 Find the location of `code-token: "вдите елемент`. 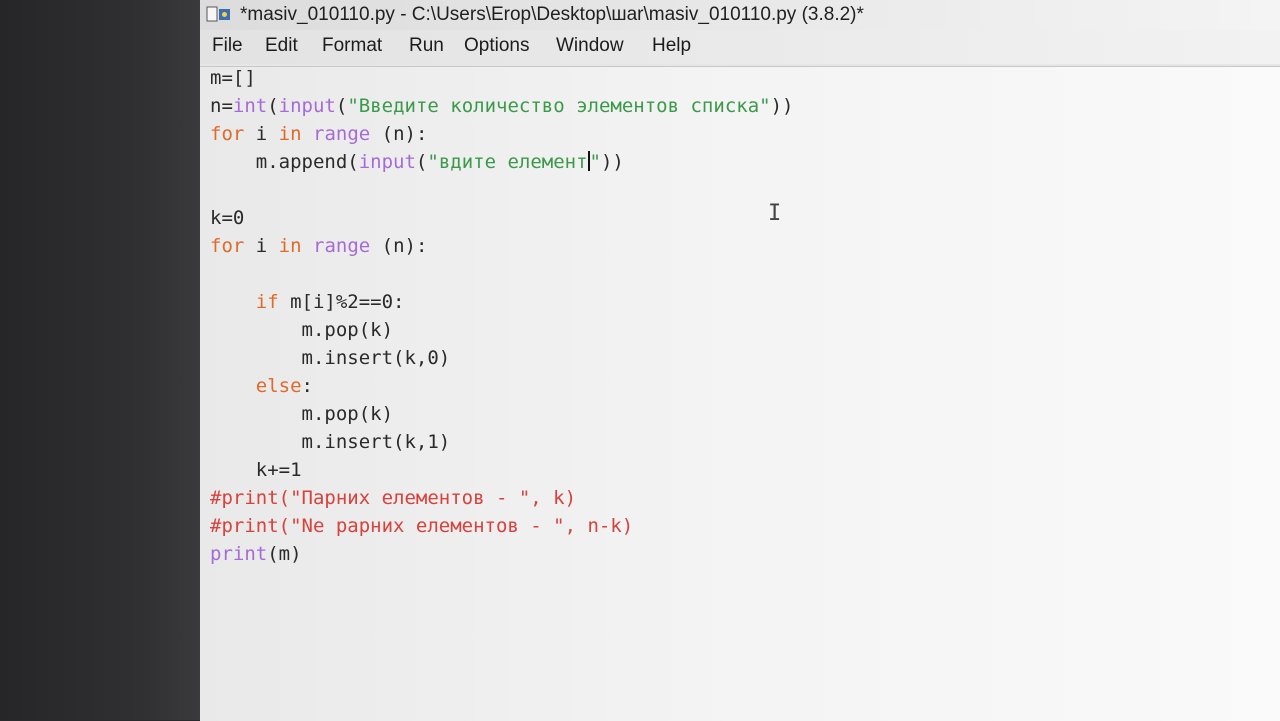

code-token: "вдите елемент is located at coordinates (507, 162).